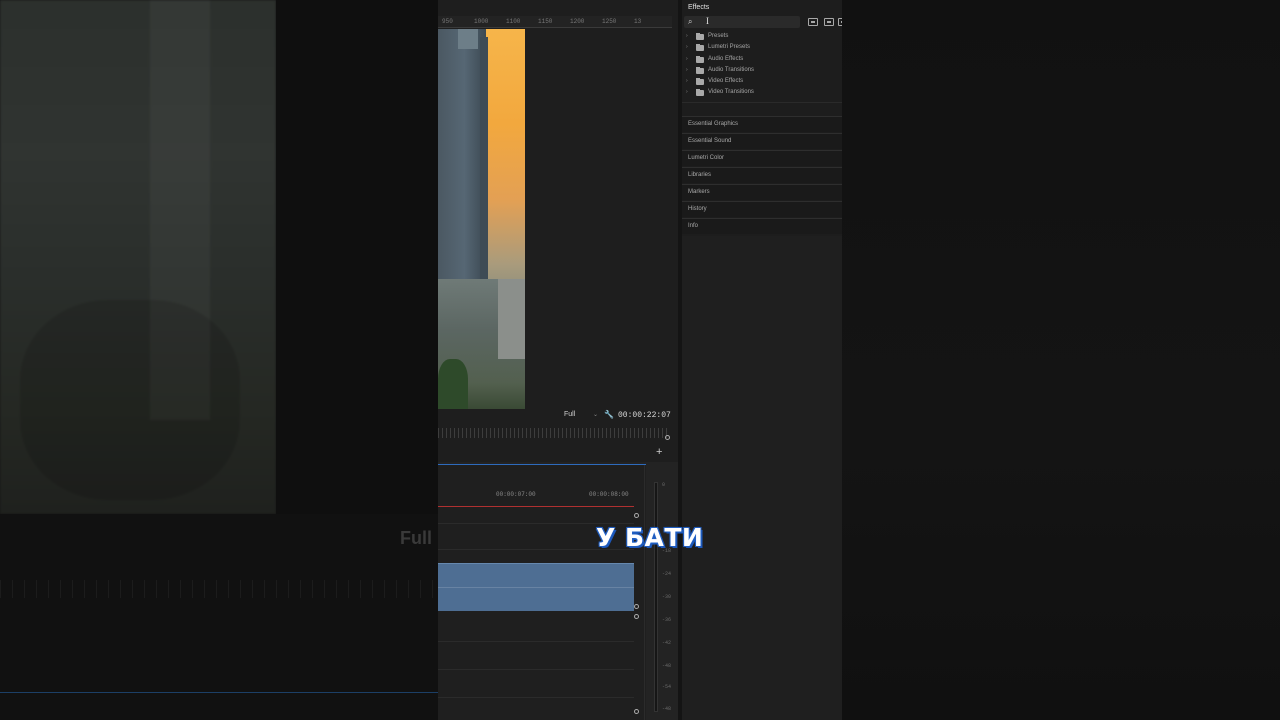 This screenshot has width=1280, height=720. Describe the element at coordinates (667, 620) in the screenshot. I see `meter-tick: -36` at that location.